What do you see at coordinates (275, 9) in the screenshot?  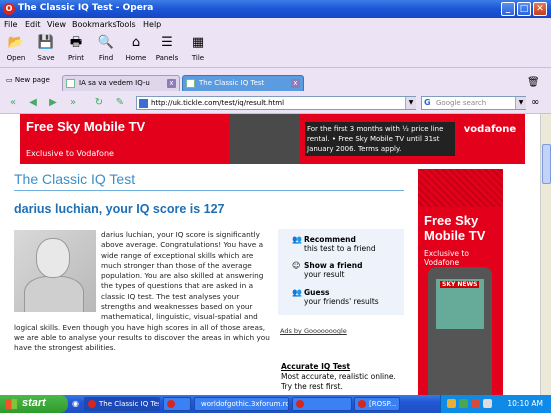 I see `title-bar: O The Classic IQ Test - Opera _ □ ✕` at bounding box center [275, 9].